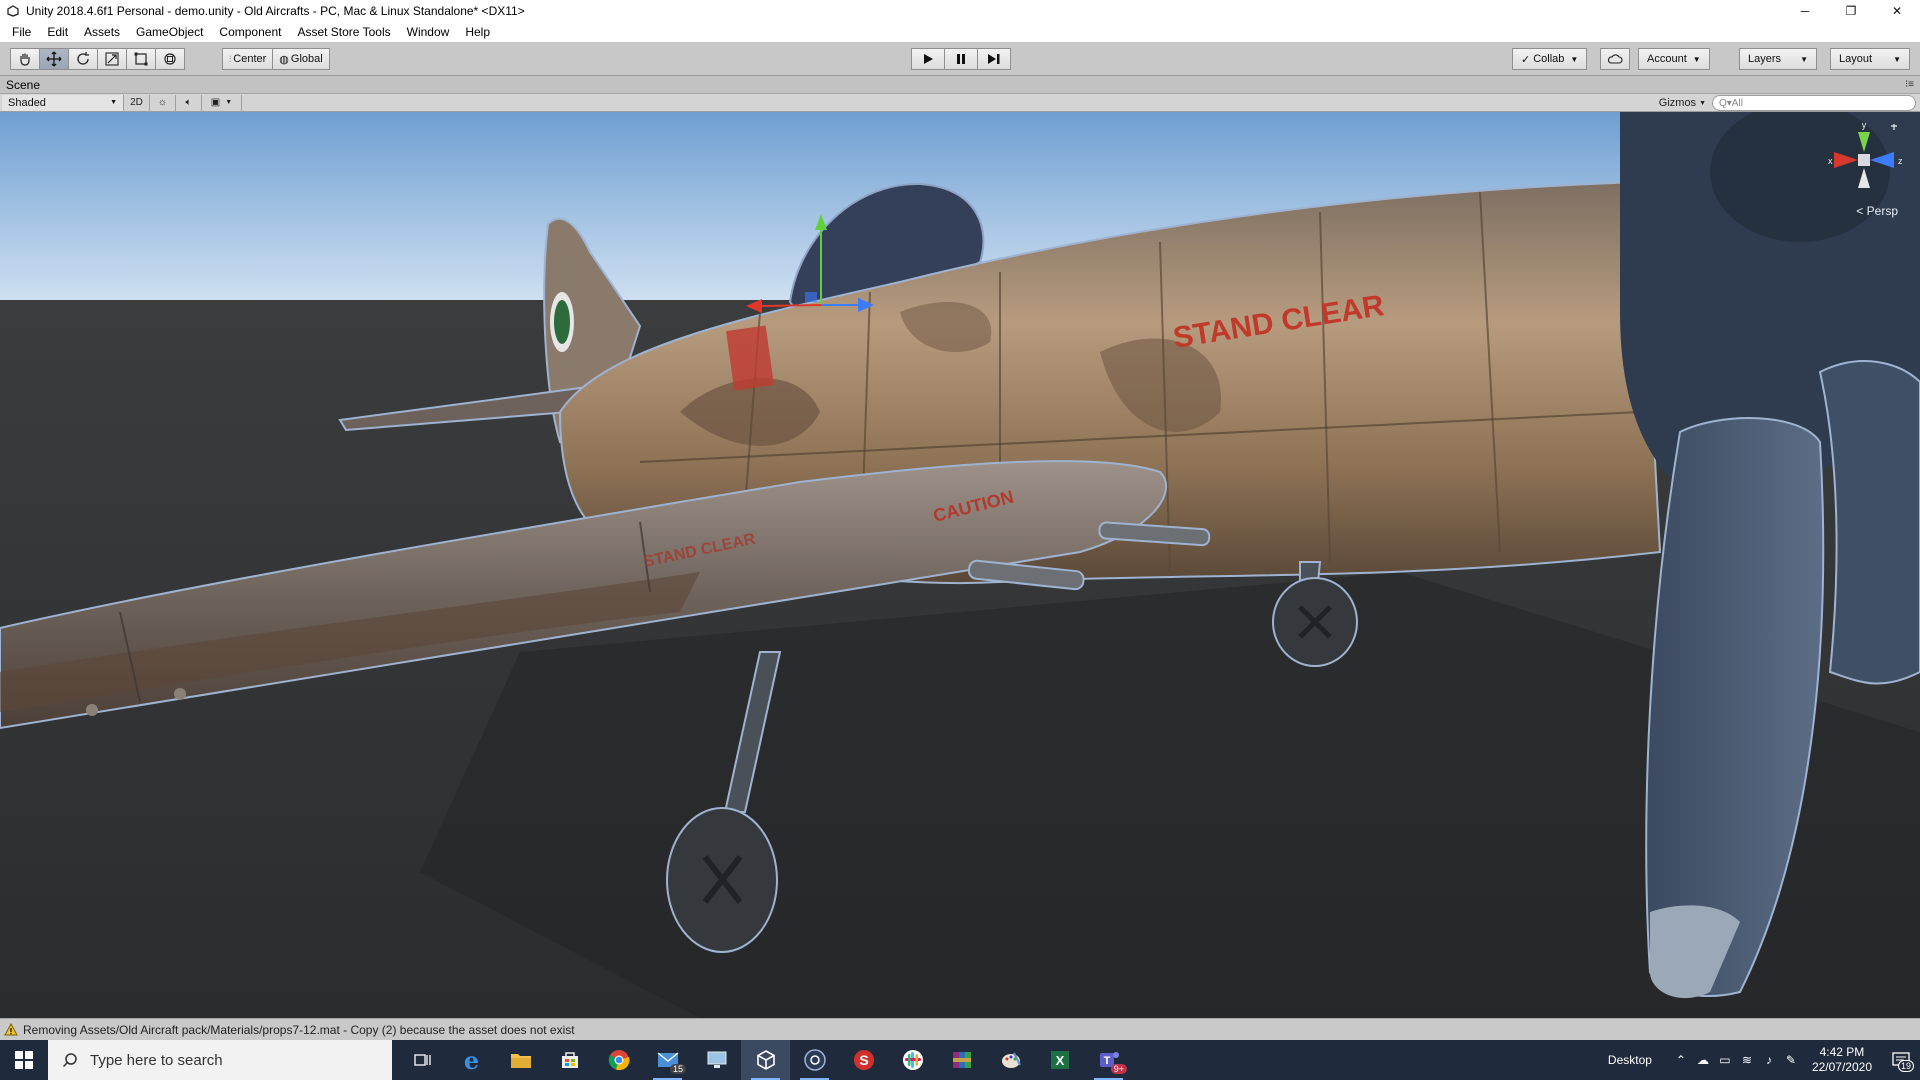  Describe the element at coordinates (960, 103) in the screenshot. I see `scene-controls-bar: Shaded ▼ 2D ☼ 🔈︎ ▣ ▼ Gizmos ▼ Q▾All` at that location.